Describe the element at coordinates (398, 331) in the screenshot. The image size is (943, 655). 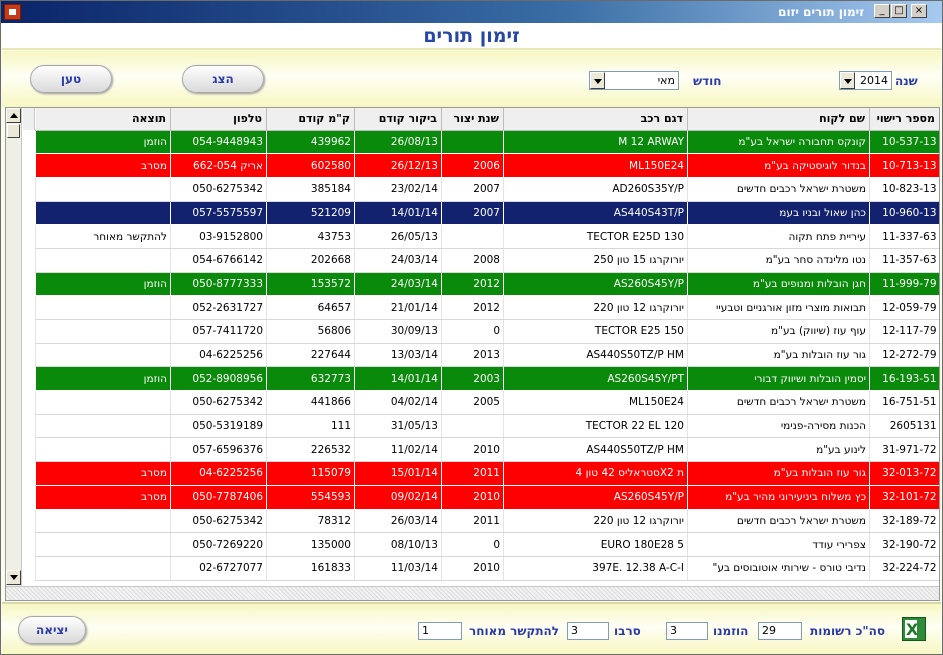
I see `table-cell: 30/09/13` at that location.